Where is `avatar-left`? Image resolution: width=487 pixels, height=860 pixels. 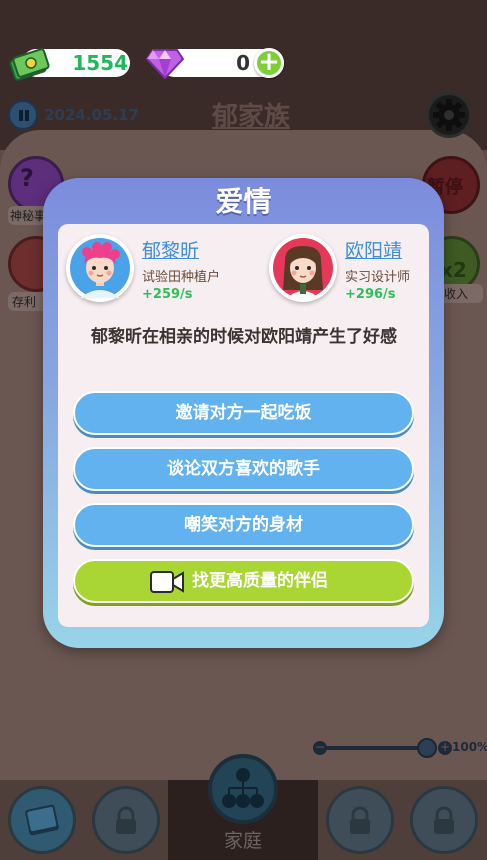
avatar-left is located at coordinates (100, 268).